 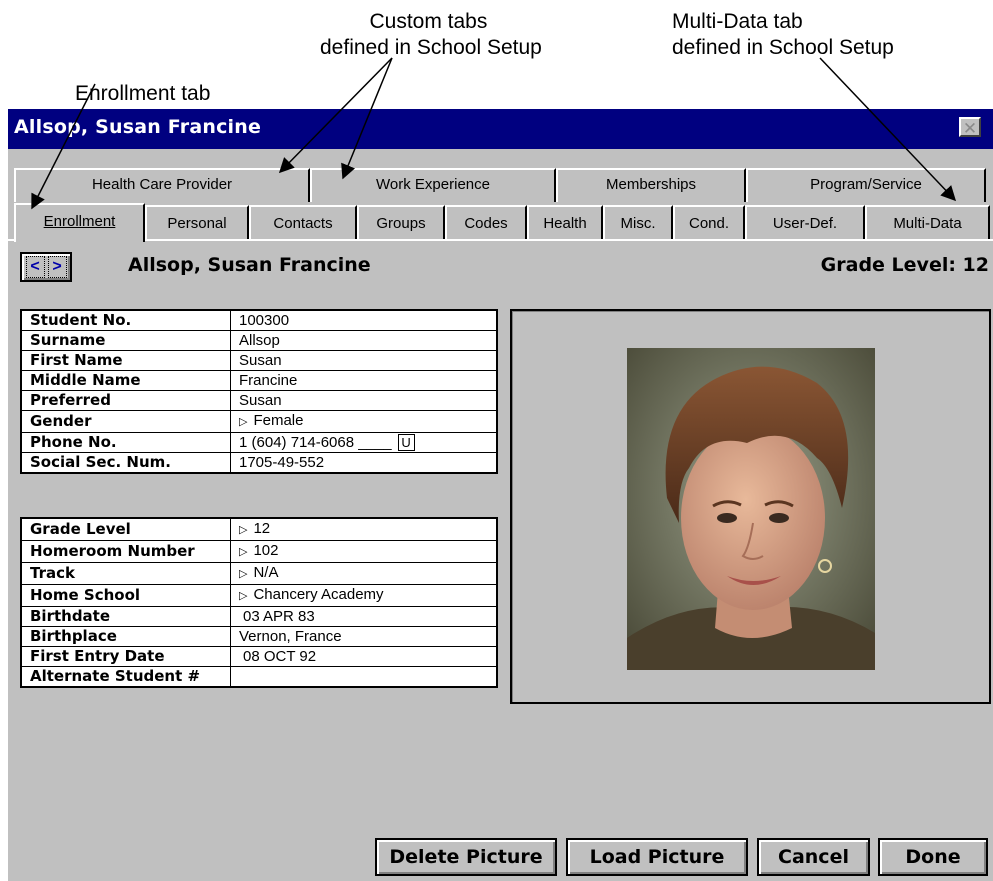 I want to click on tab-enrollment-label: Enrollment, so click(x=79, y=221).